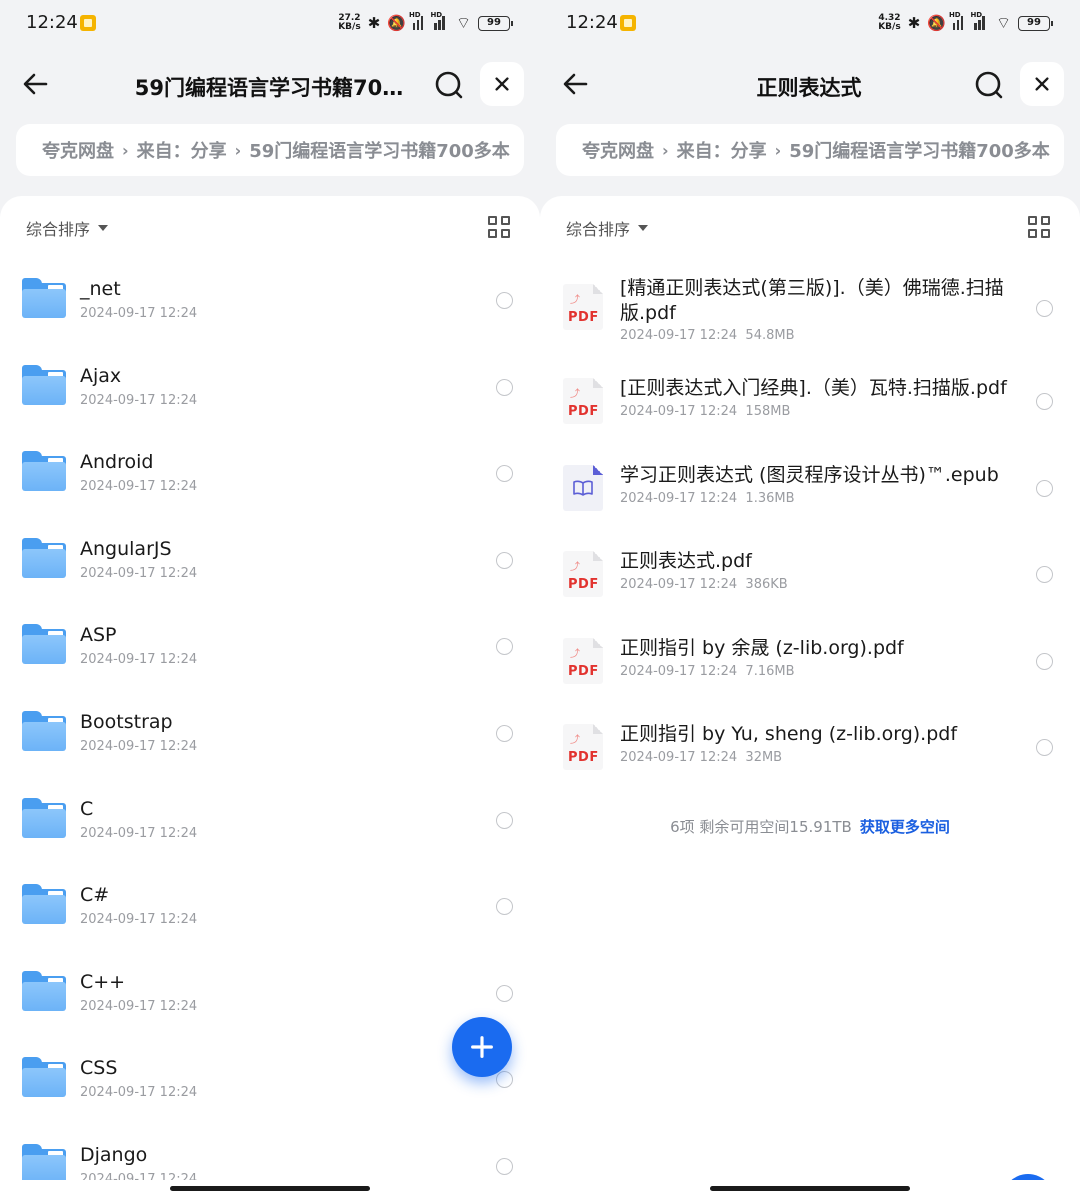  What do you see at coordinates (439, 20) in the screenshot?
I see `signal-icon-2: HD` at bounding box center [439, 20].